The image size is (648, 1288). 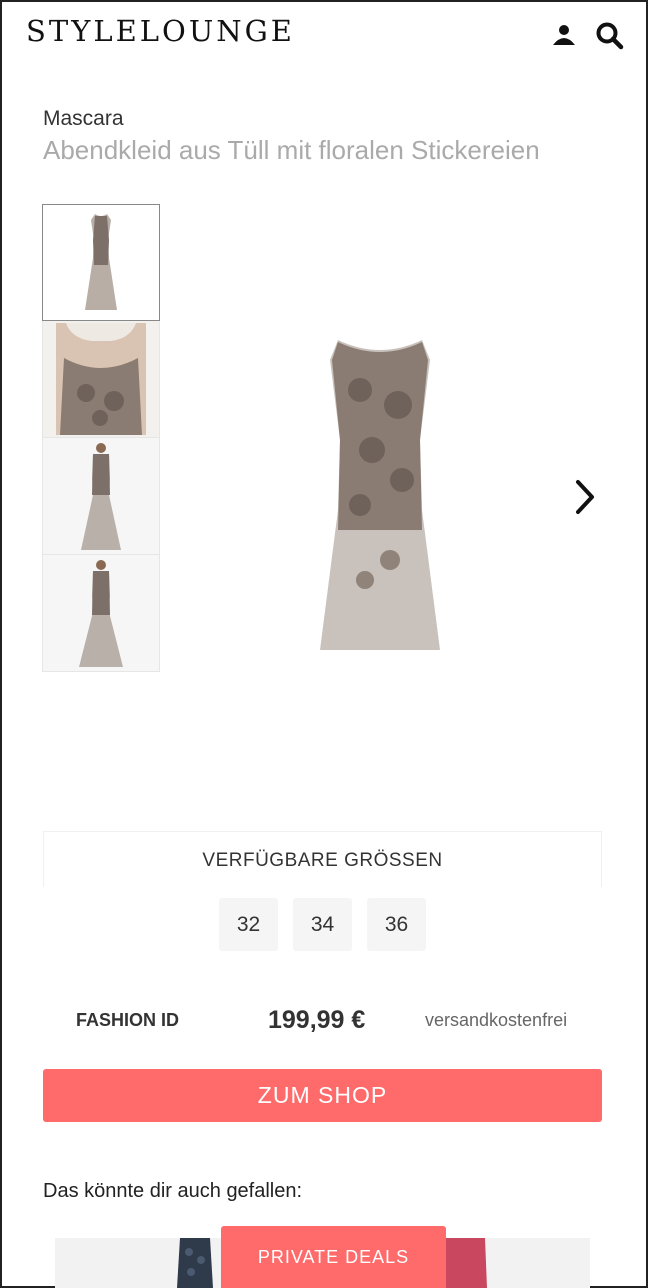 I want to click on user-icon, so click(x=564, y=35).